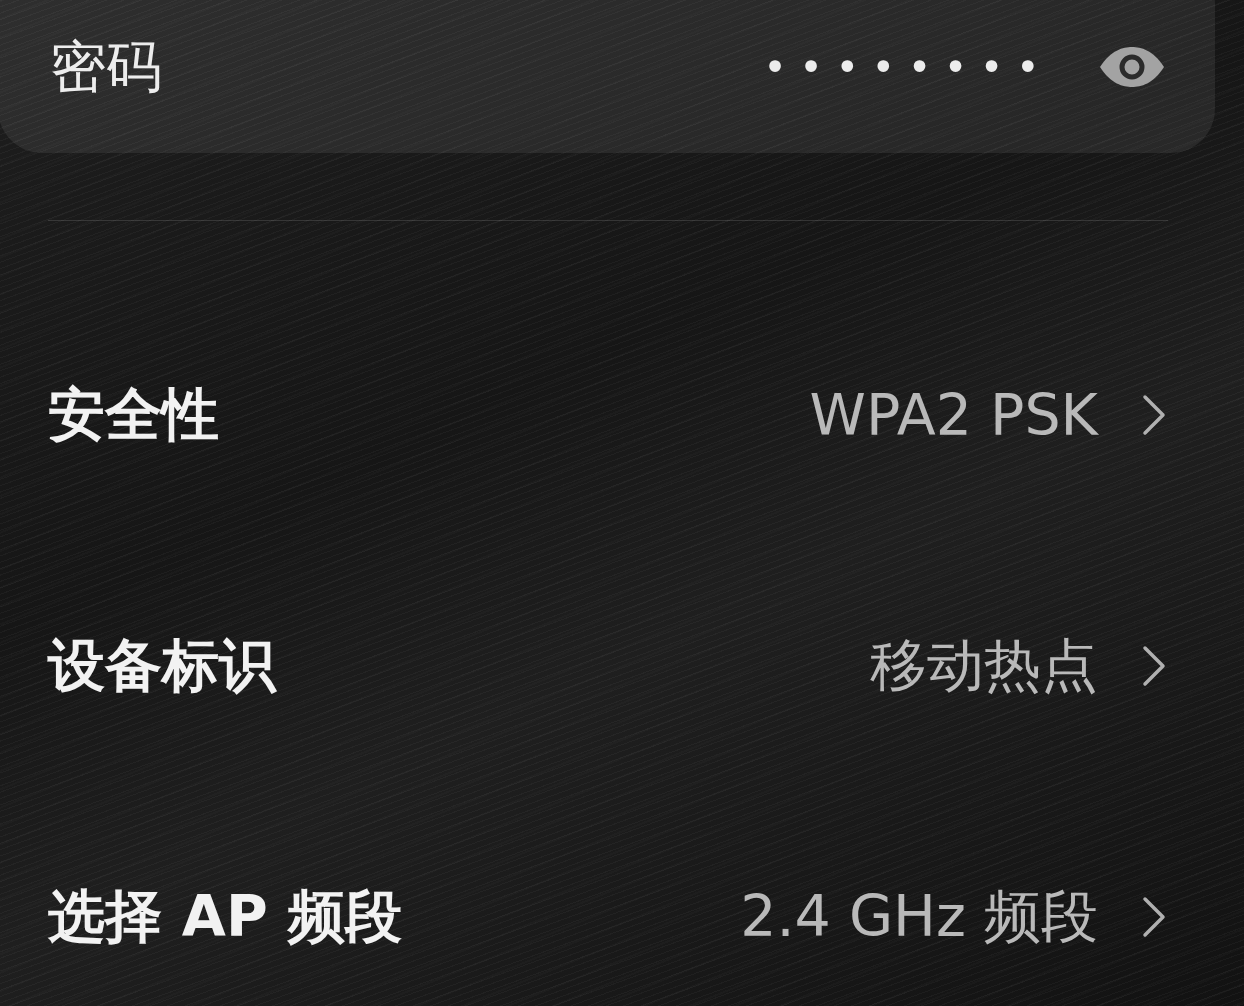 This screenshot has height=1006, width=1244. What do you see at coordinates (106, 67) in the screenshot?
I see `password-label: 密码` at bounding box center [106, 67].